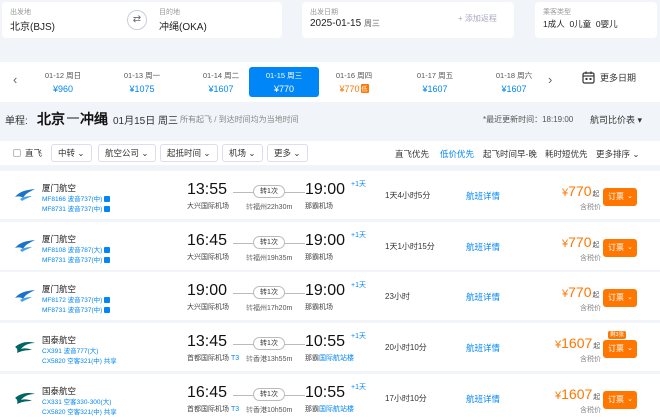 Image resolution: width=660 pixels, height=417 pixels. Describe the element at coordinates (20, 12) in the screenshot. I see `from-label: 出发地` at that location.